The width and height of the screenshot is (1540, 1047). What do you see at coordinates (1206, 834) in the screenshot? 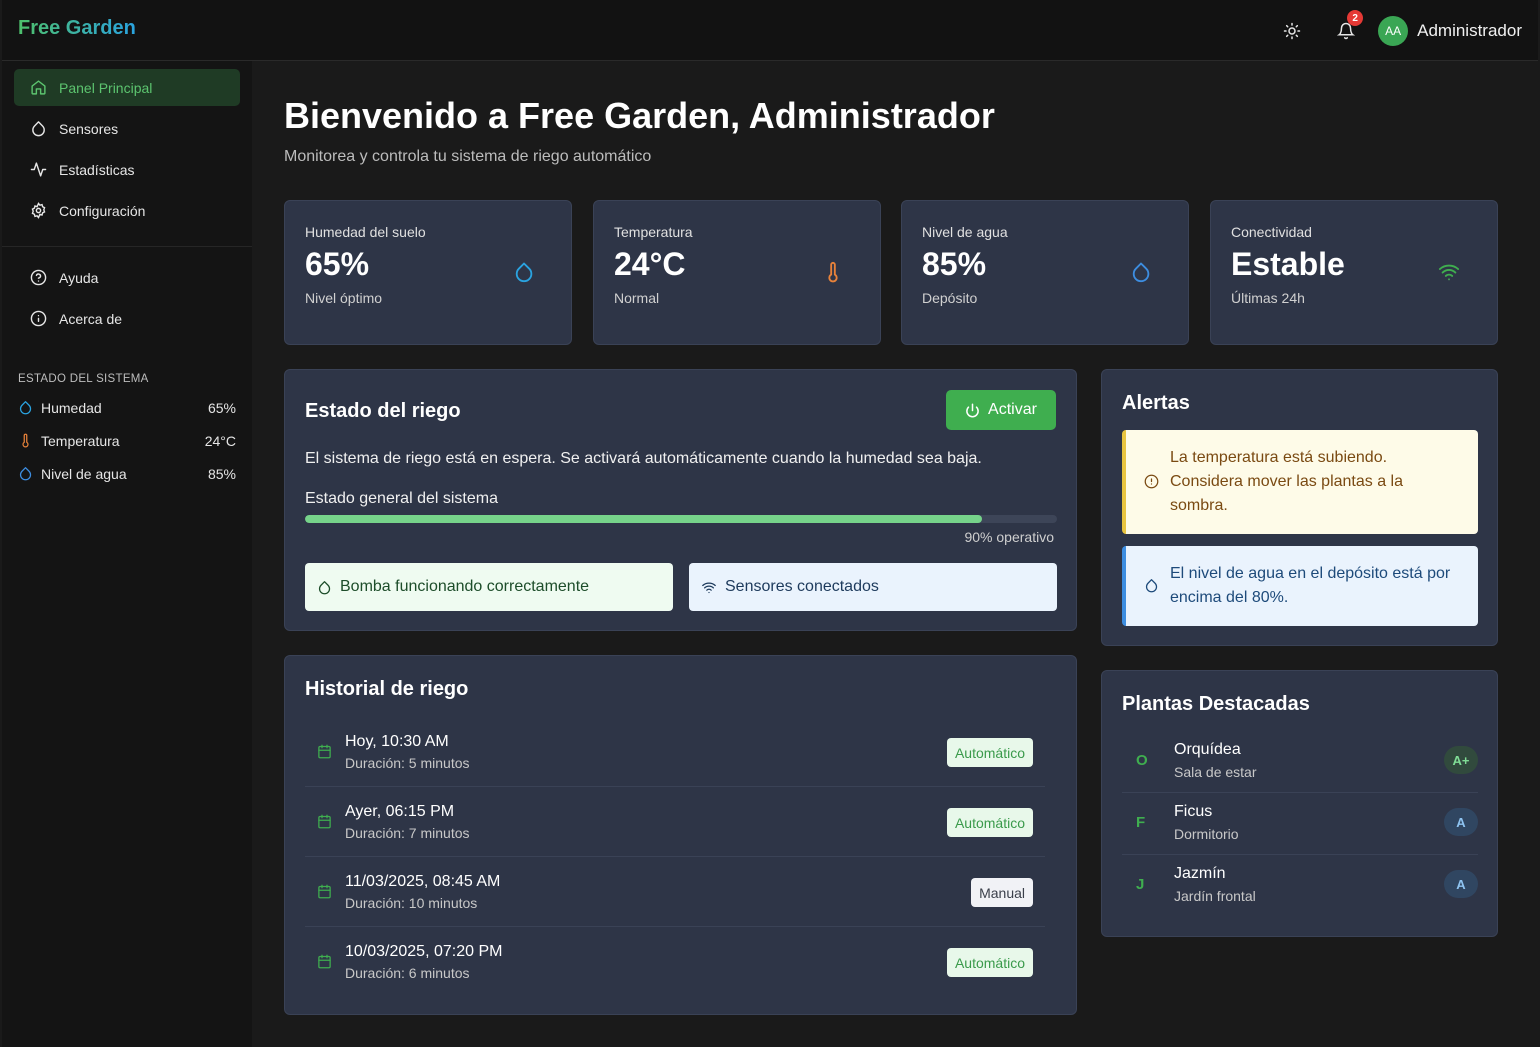
I see `plant-location: Dormitorio` at bounding box center [1206, 834].